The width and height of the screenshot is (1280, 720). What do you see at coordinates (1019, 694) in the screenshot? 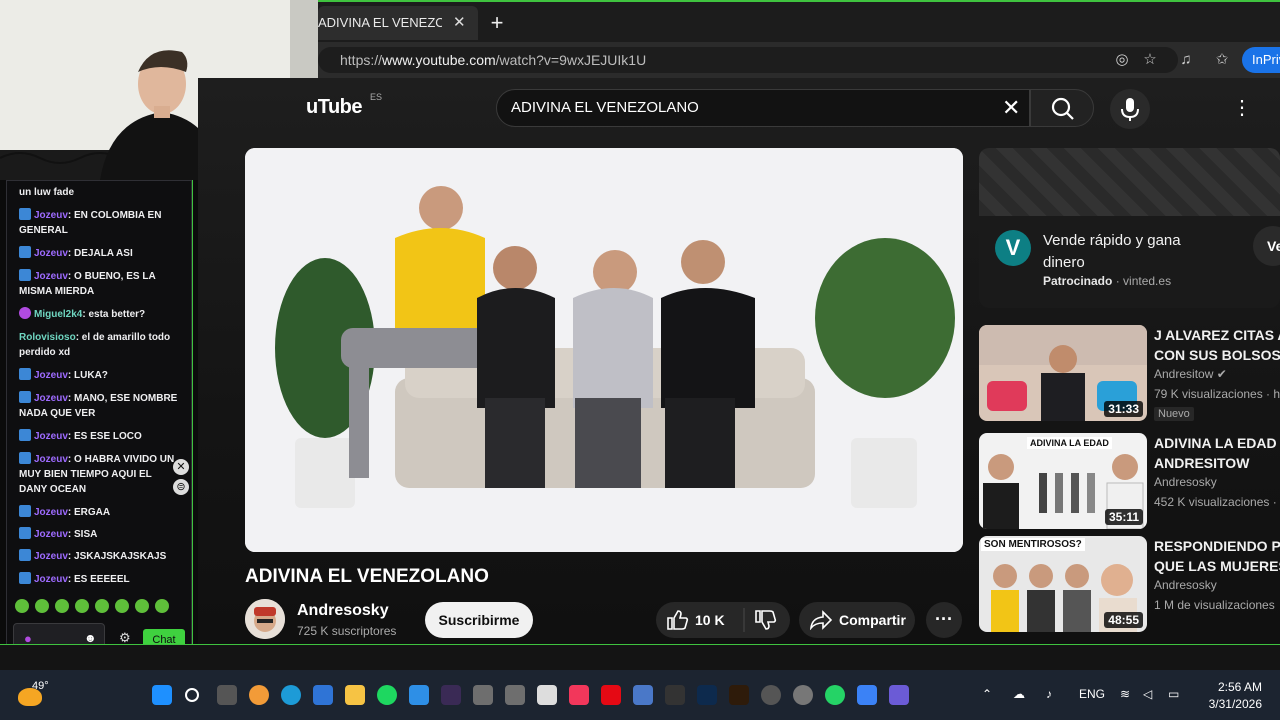
I see `cloud-icon: ☁` at bounding box center [1019, 694].